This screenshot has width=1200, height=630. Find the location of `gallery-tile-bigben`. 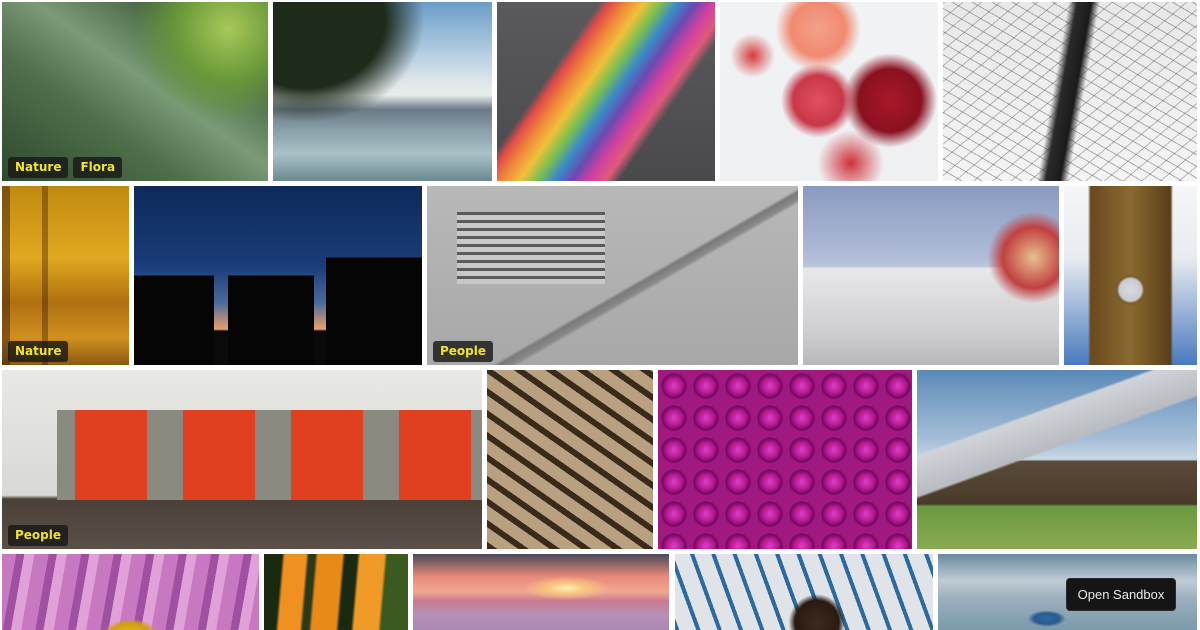

gallery-tile-bigben is located at coordinates (1130, 275).